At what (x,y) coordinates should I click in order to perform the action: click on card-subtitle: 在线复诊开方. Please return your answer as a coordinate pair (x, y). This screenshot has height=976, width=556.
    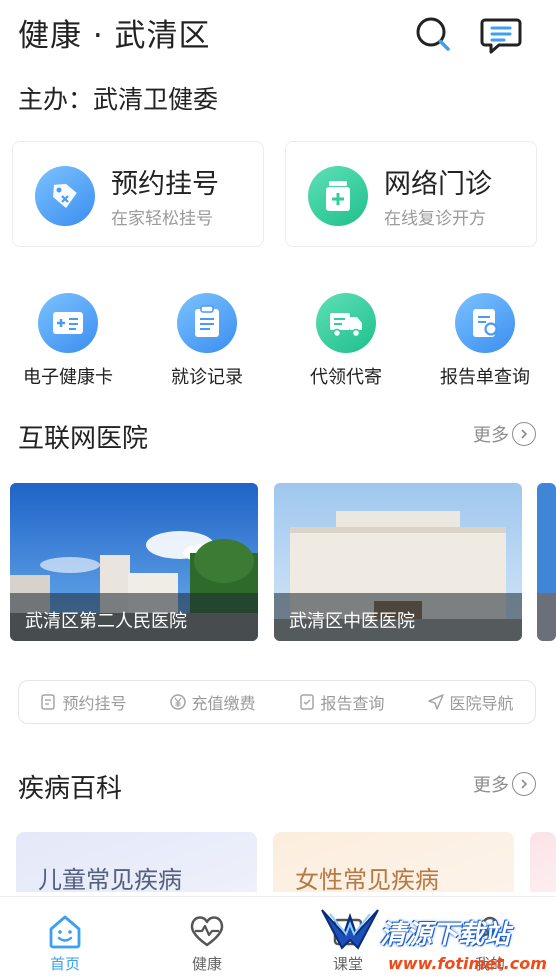
    Looking at the image, I should click on (435, 219).